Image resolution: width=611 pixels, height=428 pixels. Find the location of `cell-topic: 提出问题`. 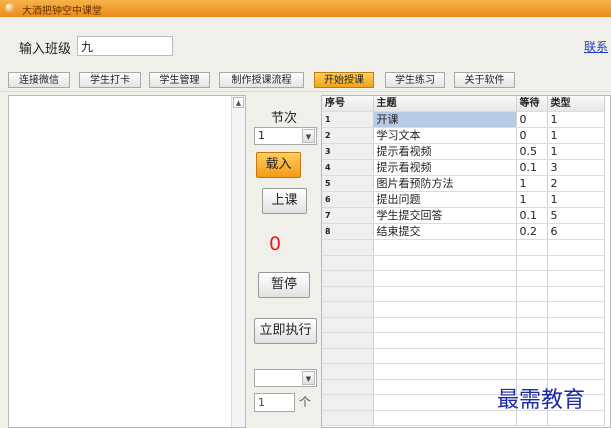

cell-topic: 提出问题 is located at coordinates (445, 199).